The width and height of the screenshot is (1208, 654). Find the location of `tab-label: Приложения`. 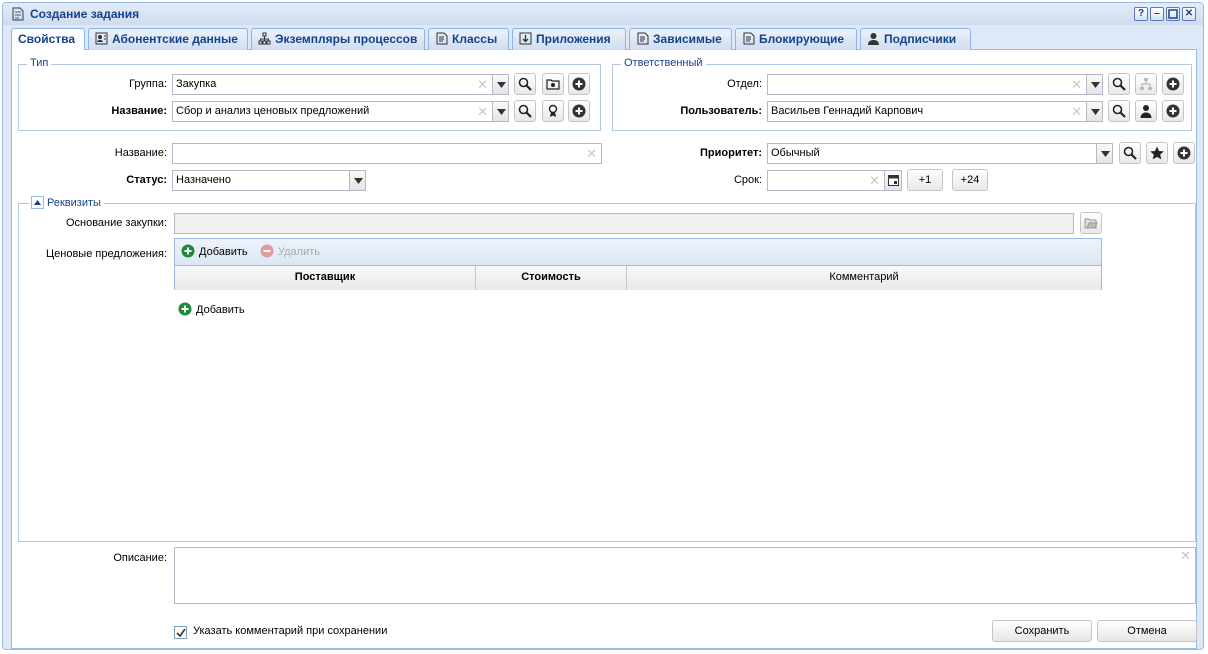

tab-label: Приложения is located at coordinates (573, 39).